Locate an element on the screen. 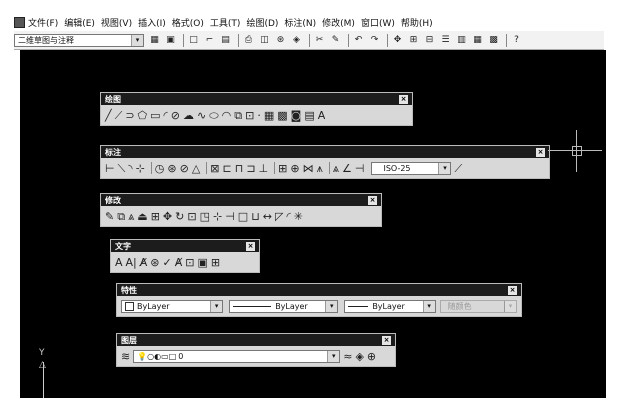 The height and width of the screenshot is (405, 626). polyline-icon: ⊃ is located at coordinates (129, 115).